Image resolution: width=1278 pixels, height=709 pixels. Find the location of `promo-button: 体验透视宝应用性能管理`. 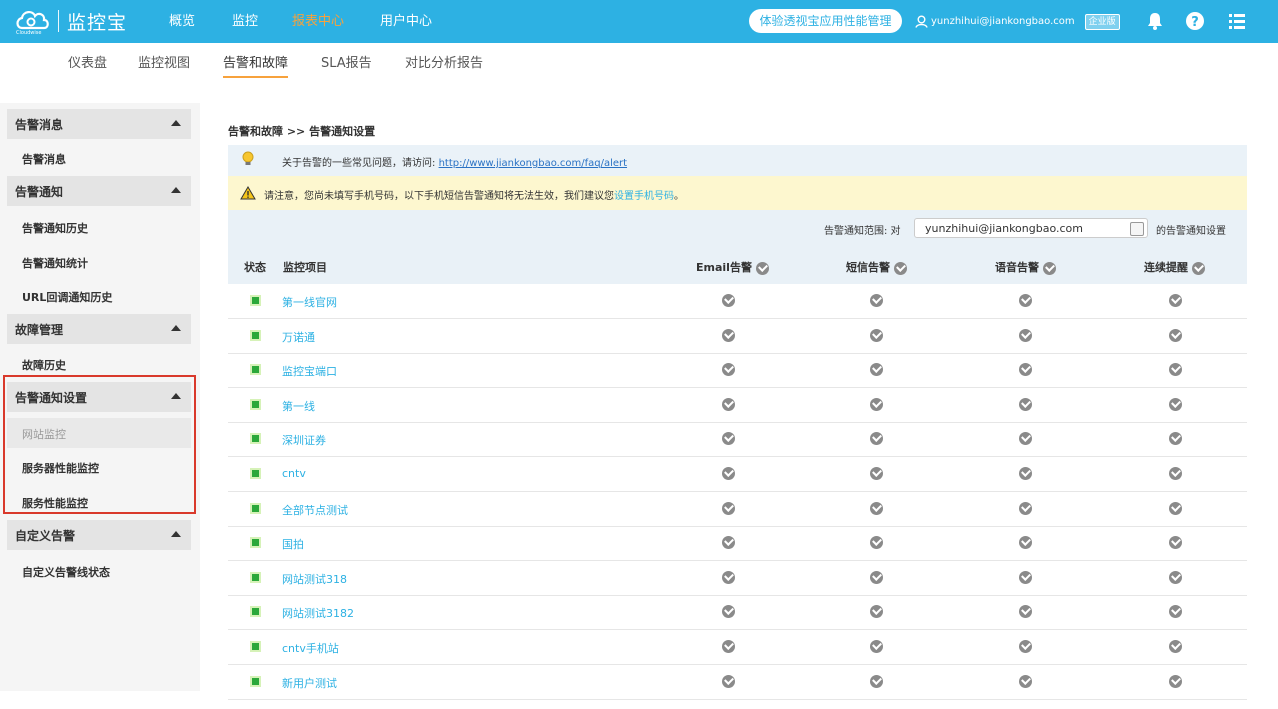

promo-button: 体验透视宝应用性能管理 is located at coordinates (825, 21).